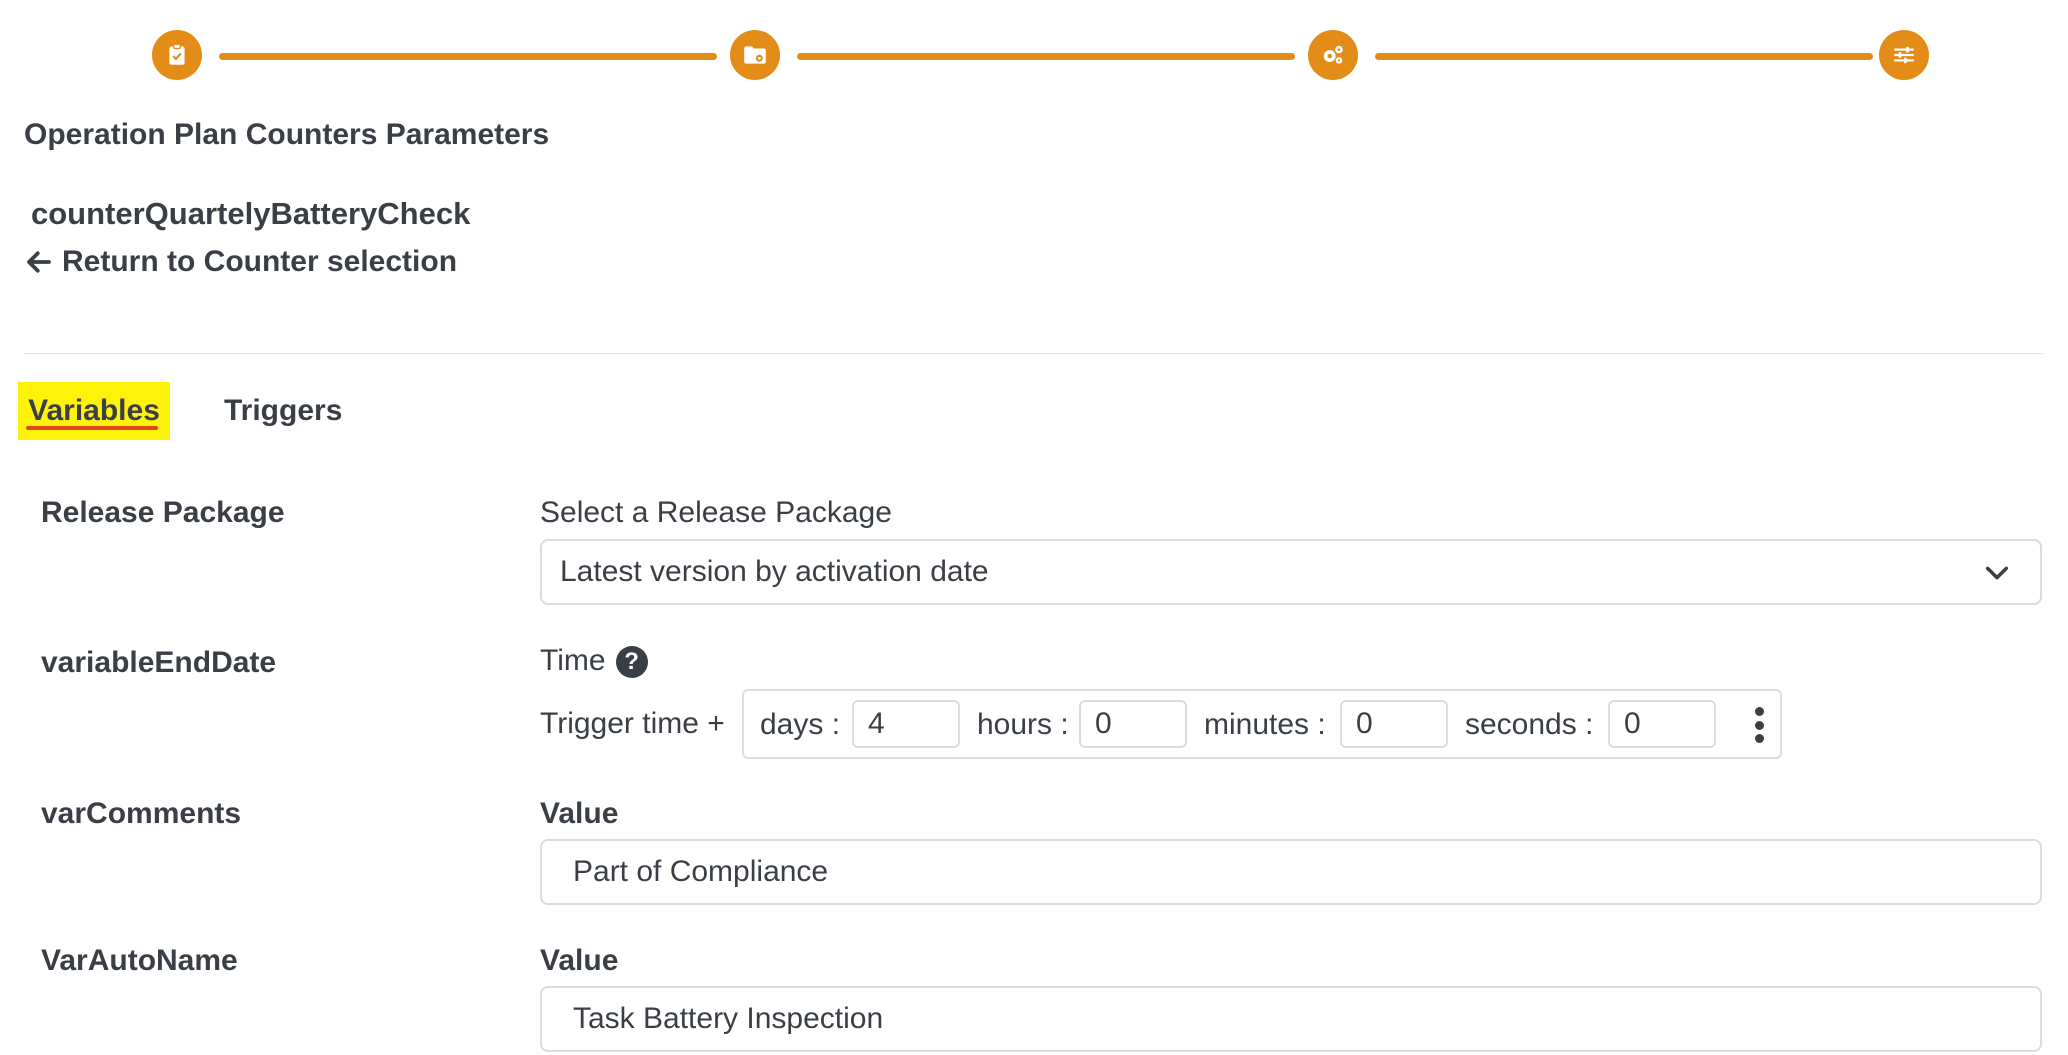 This screenshot has height=1055, width=2068. I want to click on var-auto-name-label: VarAutoName, so click(139, 960).